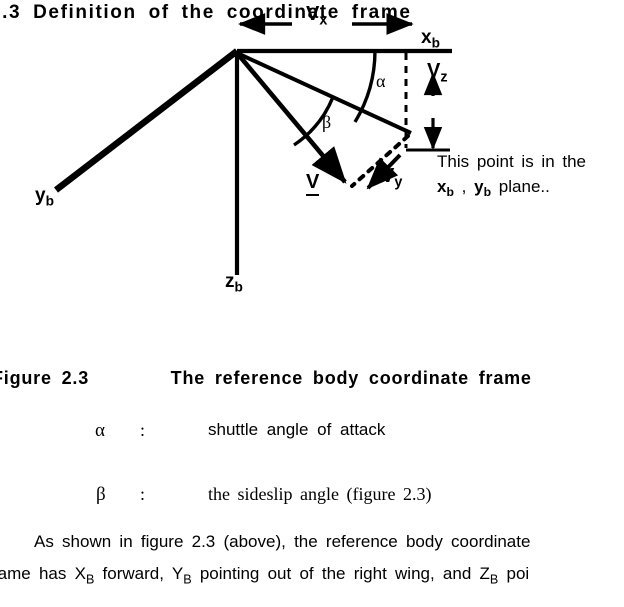 This screenshot has height=607, width=624. I want to click on x-body-axis-label: xb, so click(430, 39).